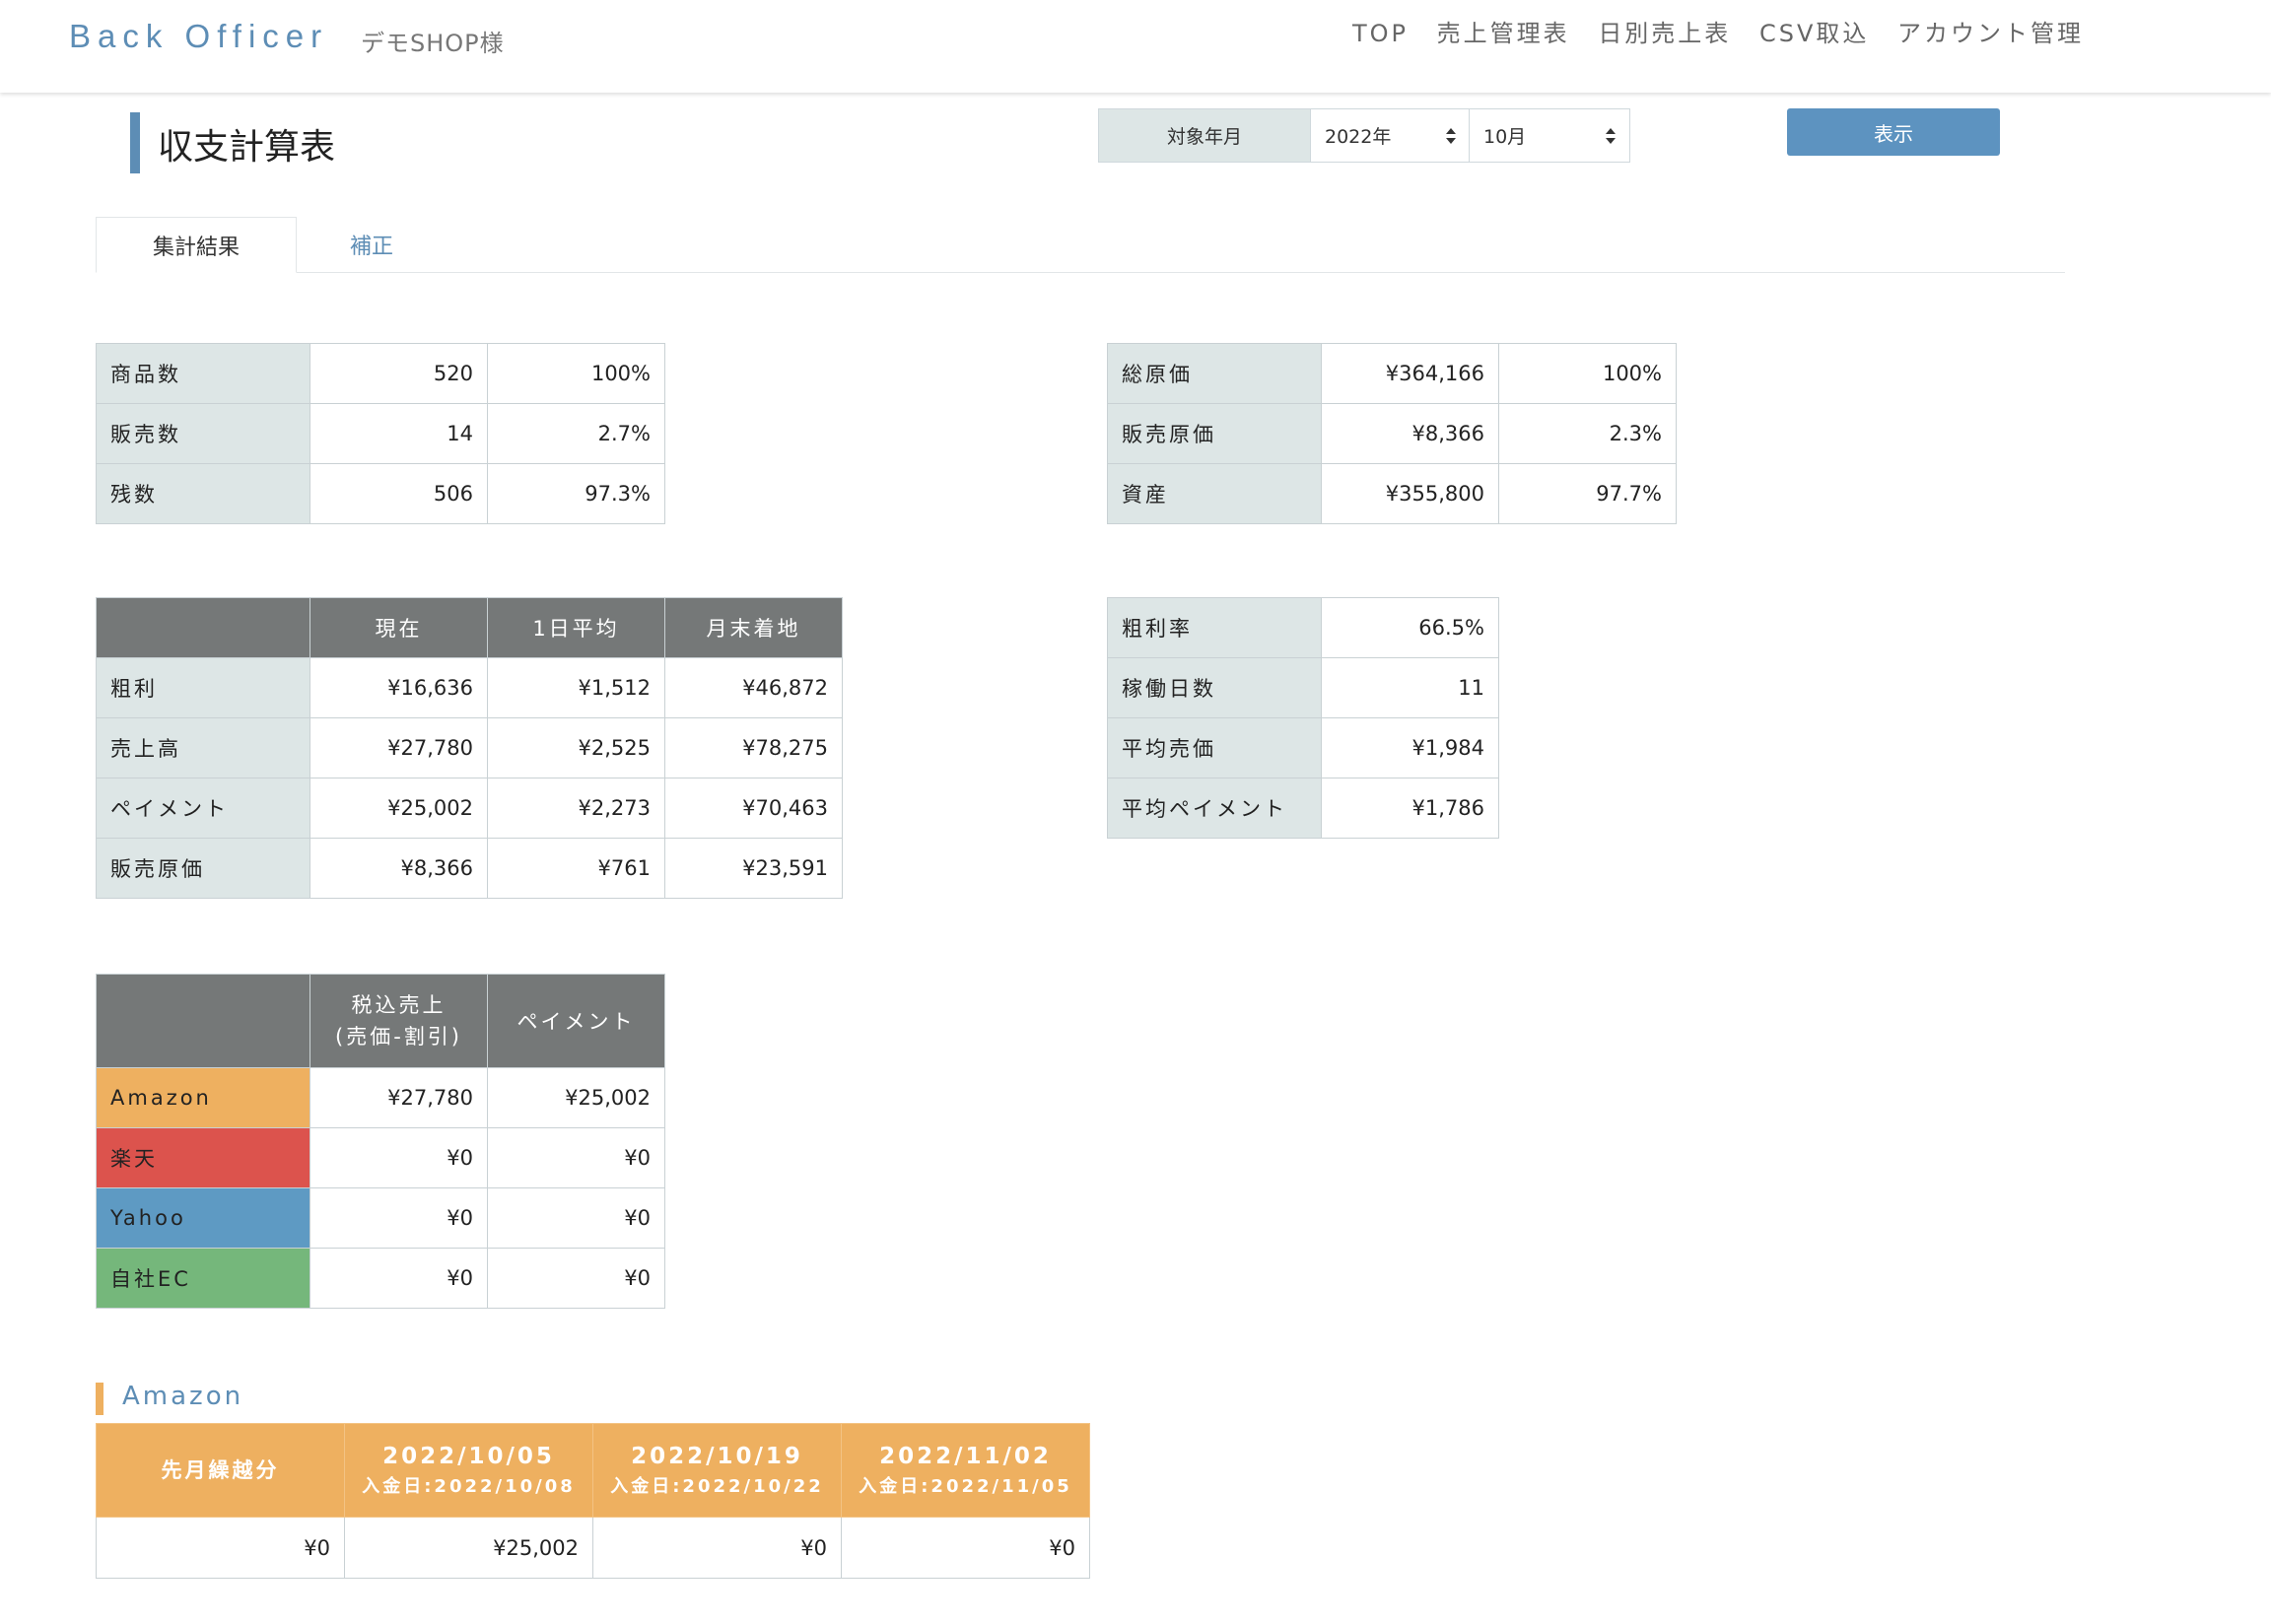  What do you see at coordinates (399, 374) in the screenshot?
I see `value-cell: 520` at bounding box center [399, 374].